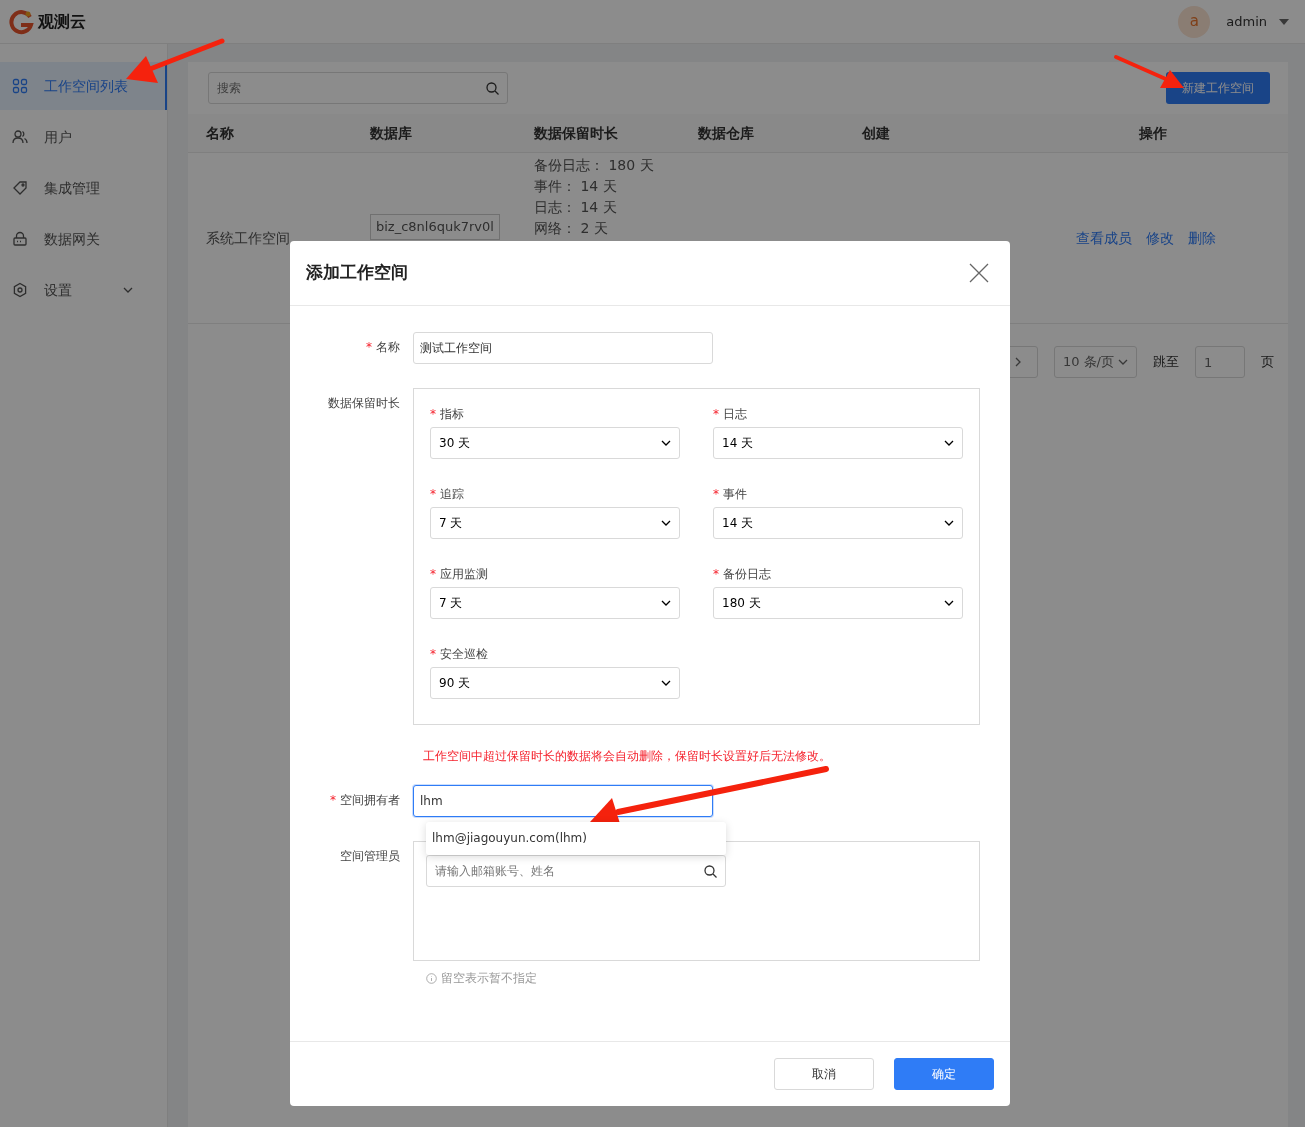  Describe the element at coordinates (726, 133) in the screenshot. I see `column-header: 数据仓库` at that location.